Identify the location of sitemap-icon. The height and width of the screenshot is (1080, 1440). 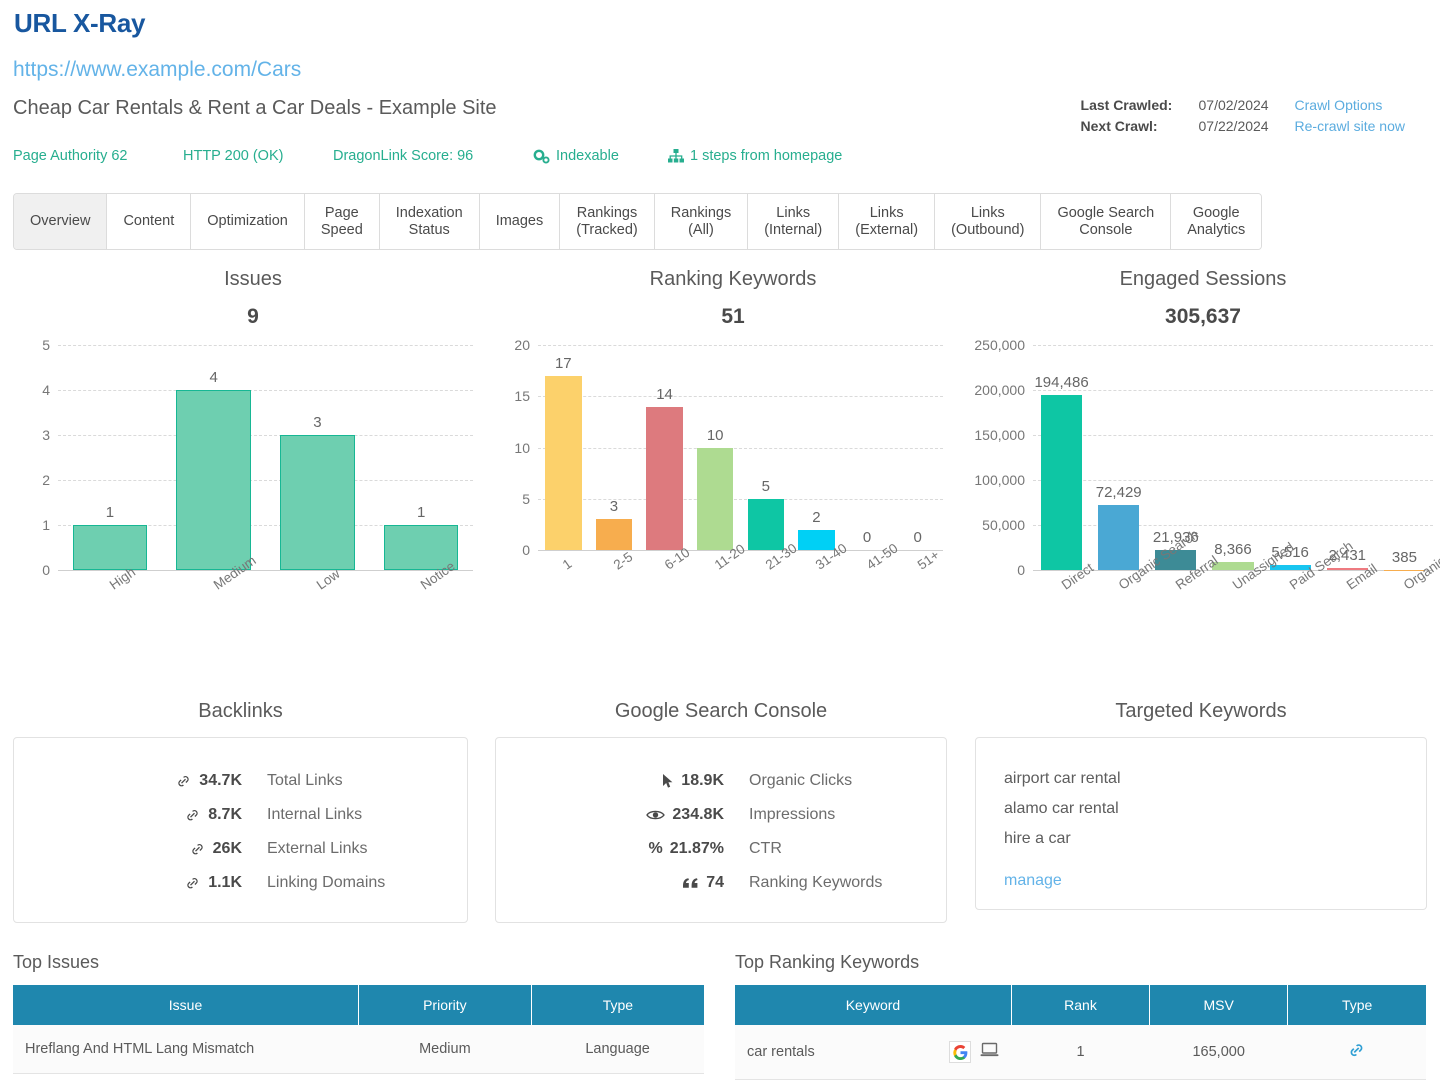
(676, 156).